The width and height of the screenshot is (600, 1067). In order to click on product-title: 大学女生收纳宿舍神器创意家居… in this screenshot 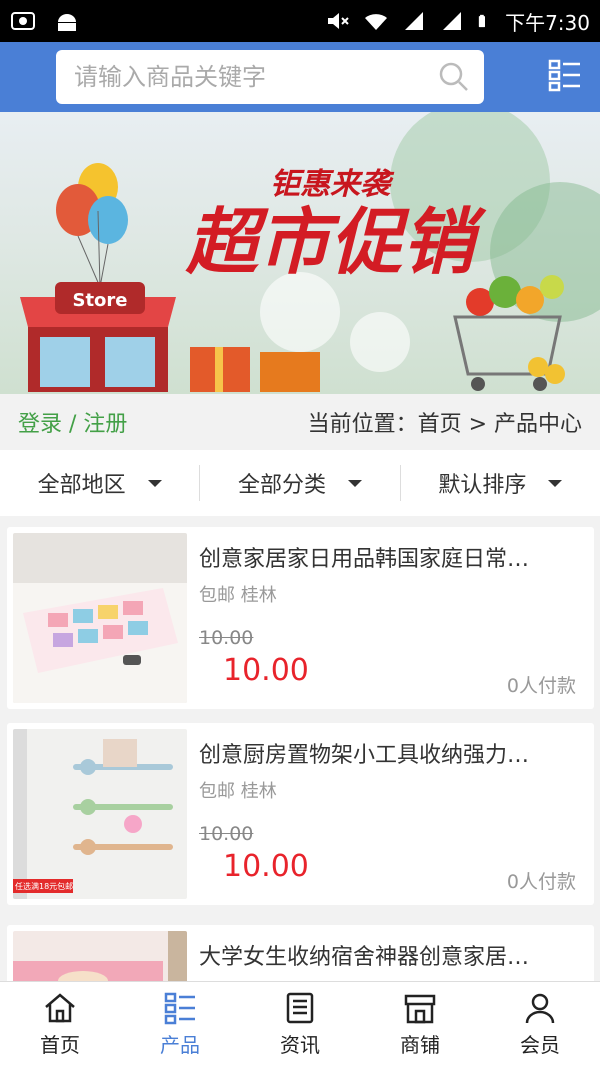, I will do `click(389, 955)`.